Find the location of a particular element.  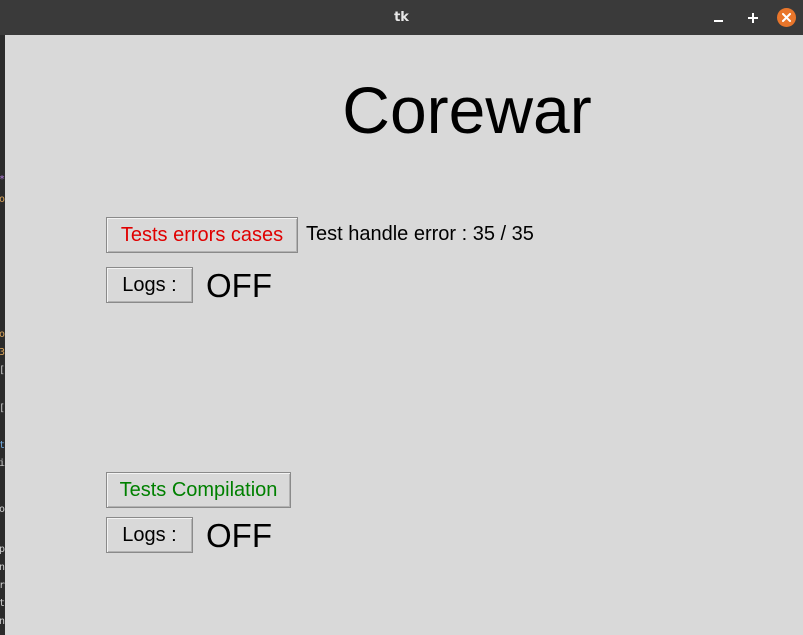

close-button is located at coordinates (786, 17).